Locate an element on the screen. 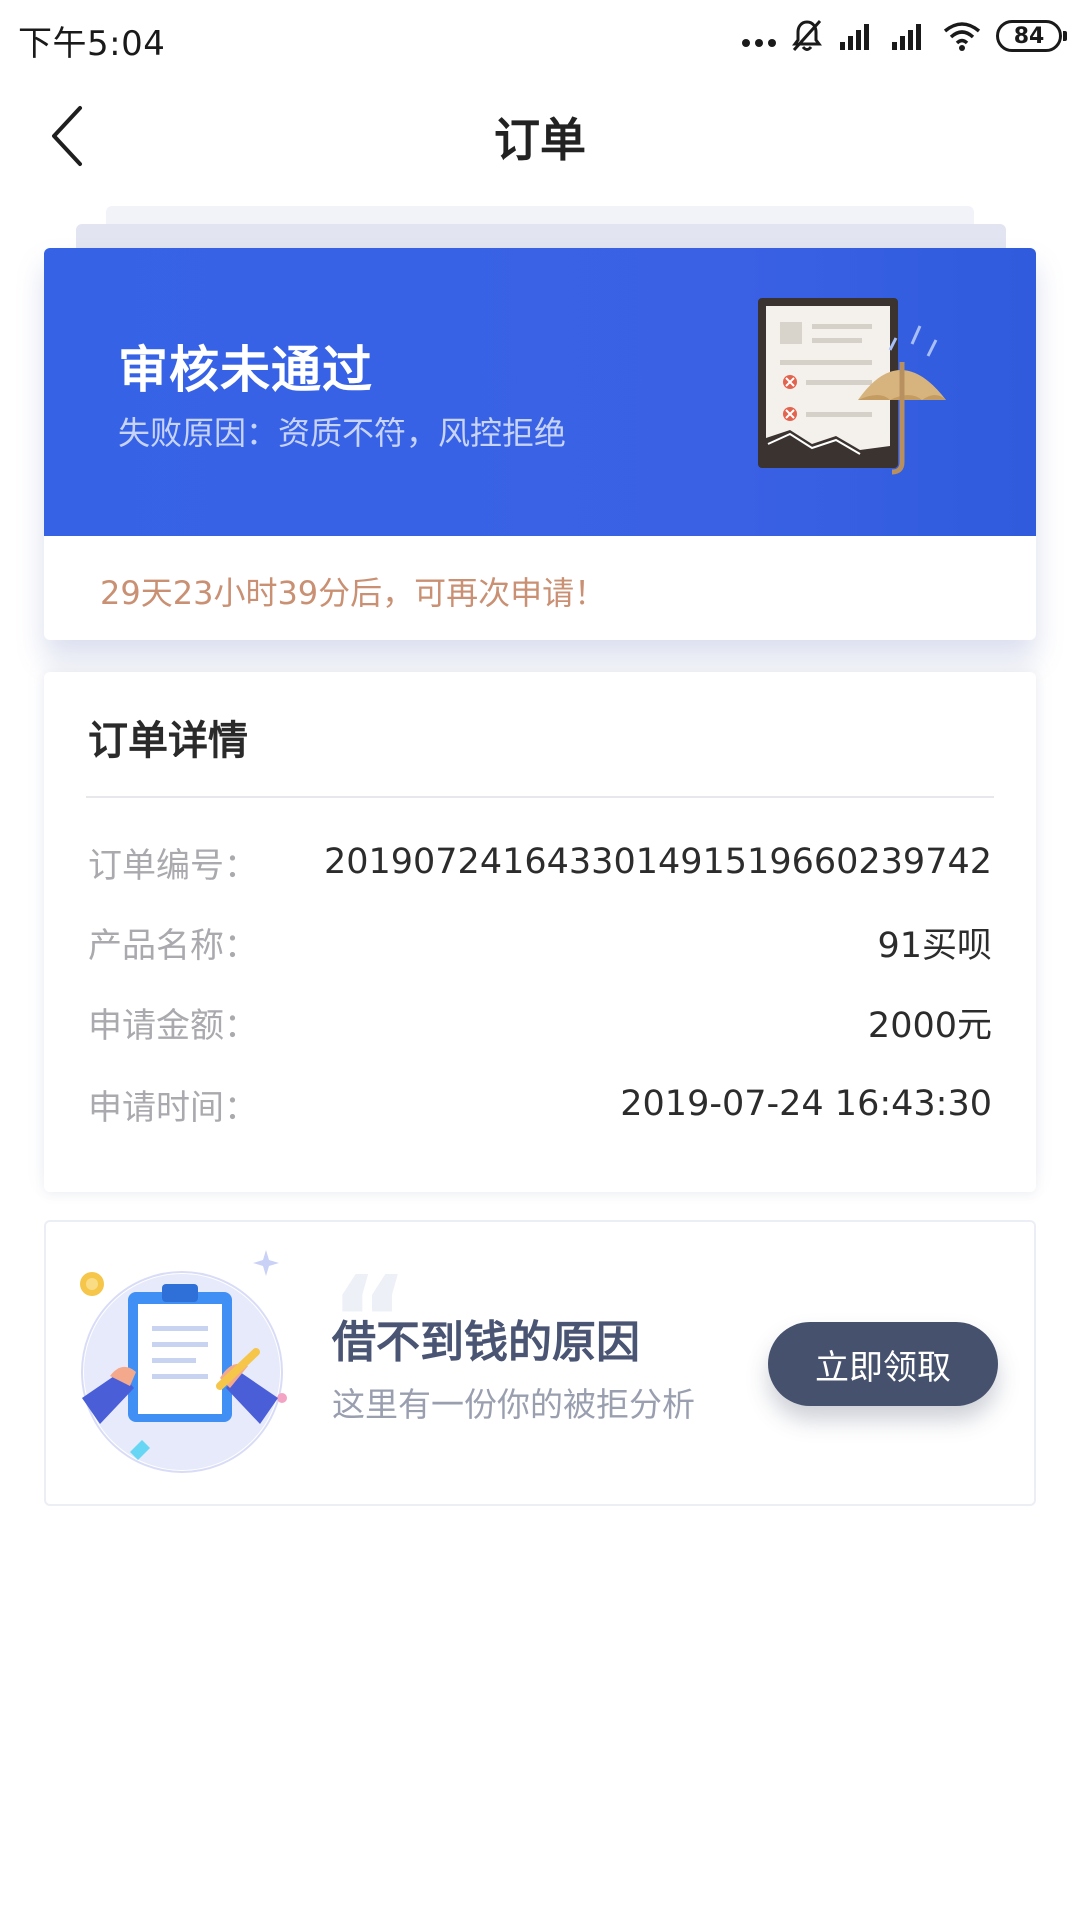  detail-label: 申请金额： is located at coordinates (173, 1025).